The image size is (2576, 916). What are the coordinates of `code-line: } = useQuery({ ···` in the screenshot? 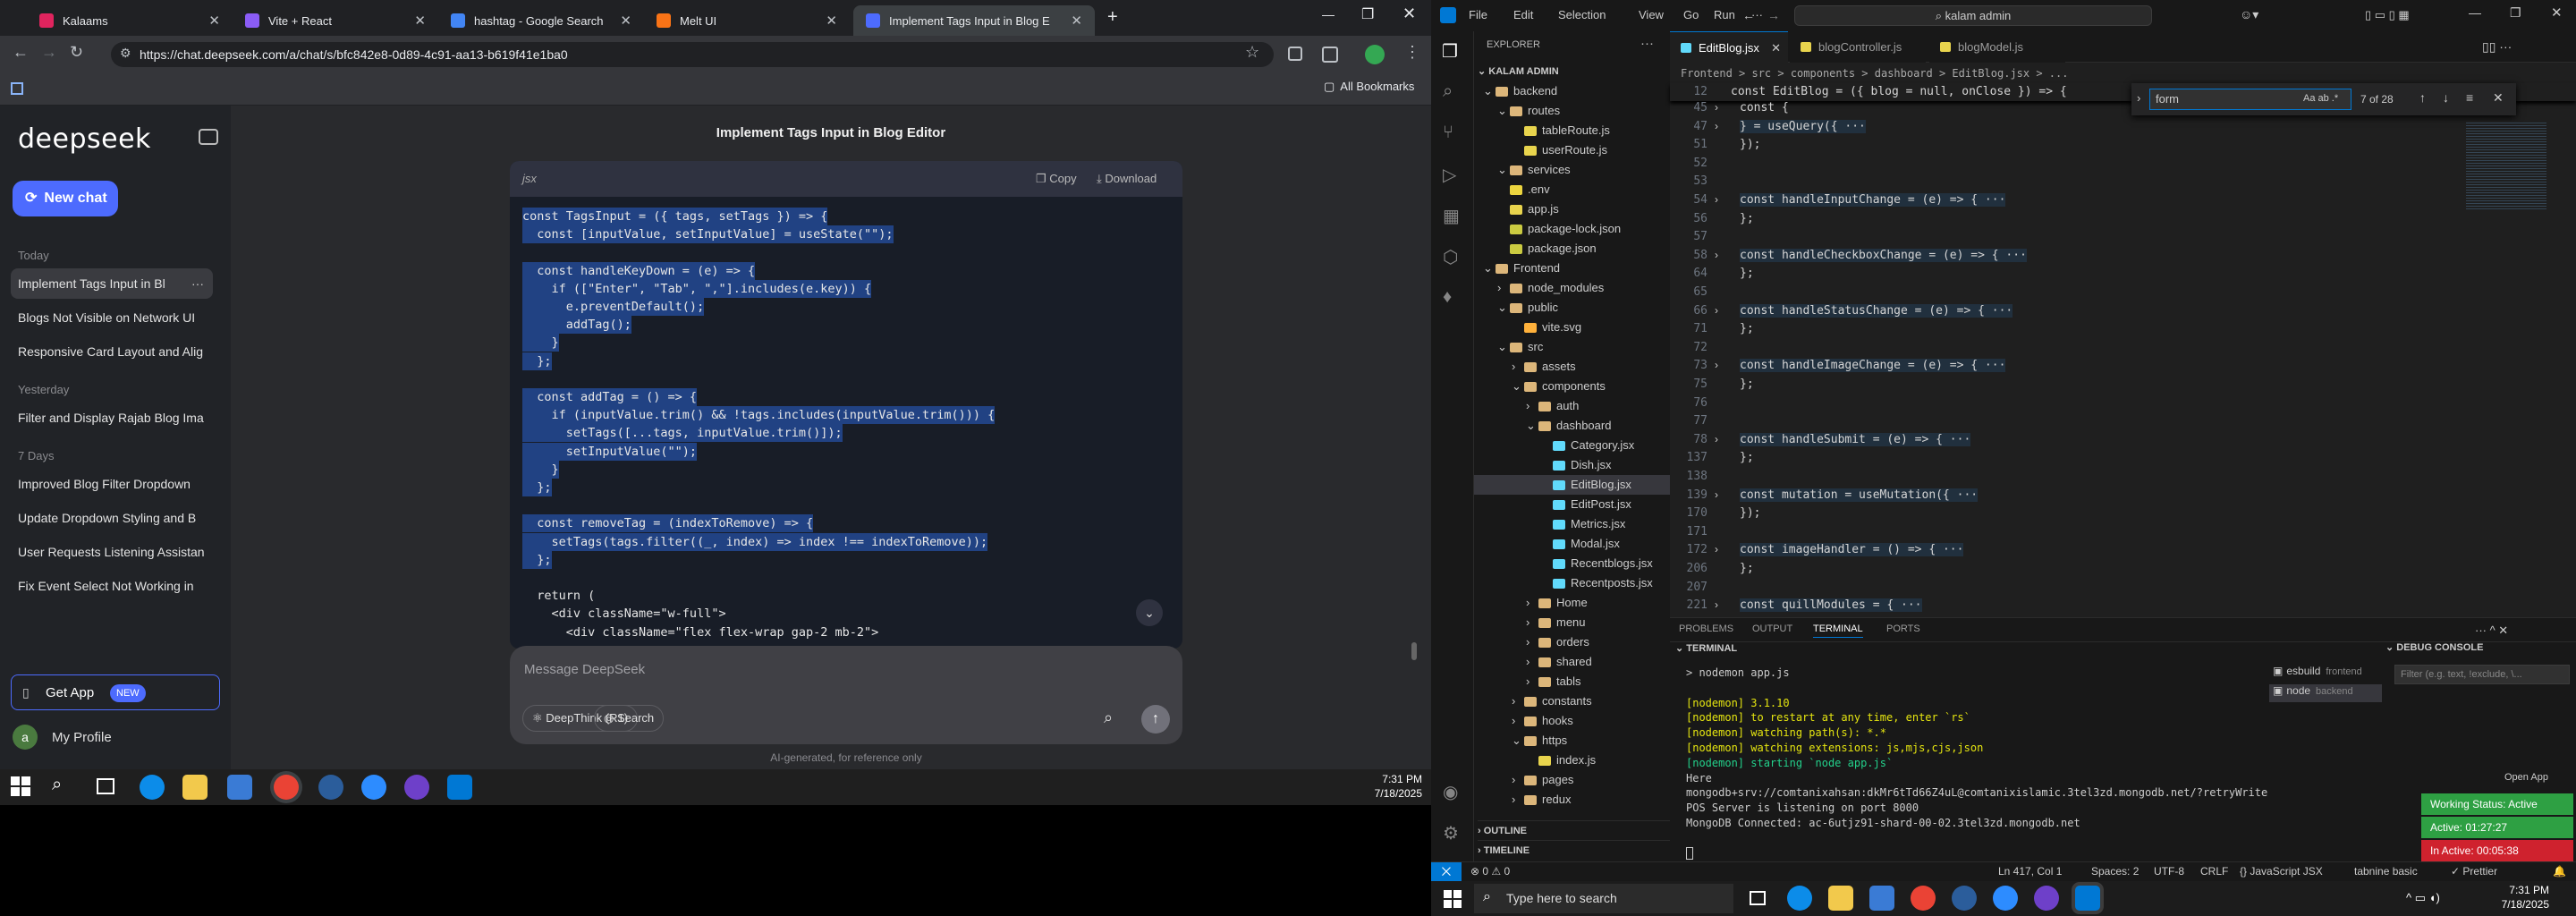 It's located at (1803, 126).